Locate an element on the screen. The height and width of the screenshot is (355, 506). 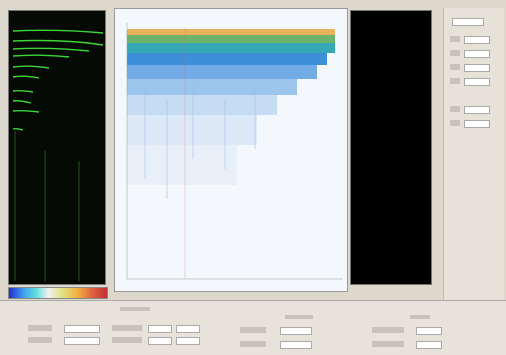
spectrum-trace is located at coordinates (58, 155).